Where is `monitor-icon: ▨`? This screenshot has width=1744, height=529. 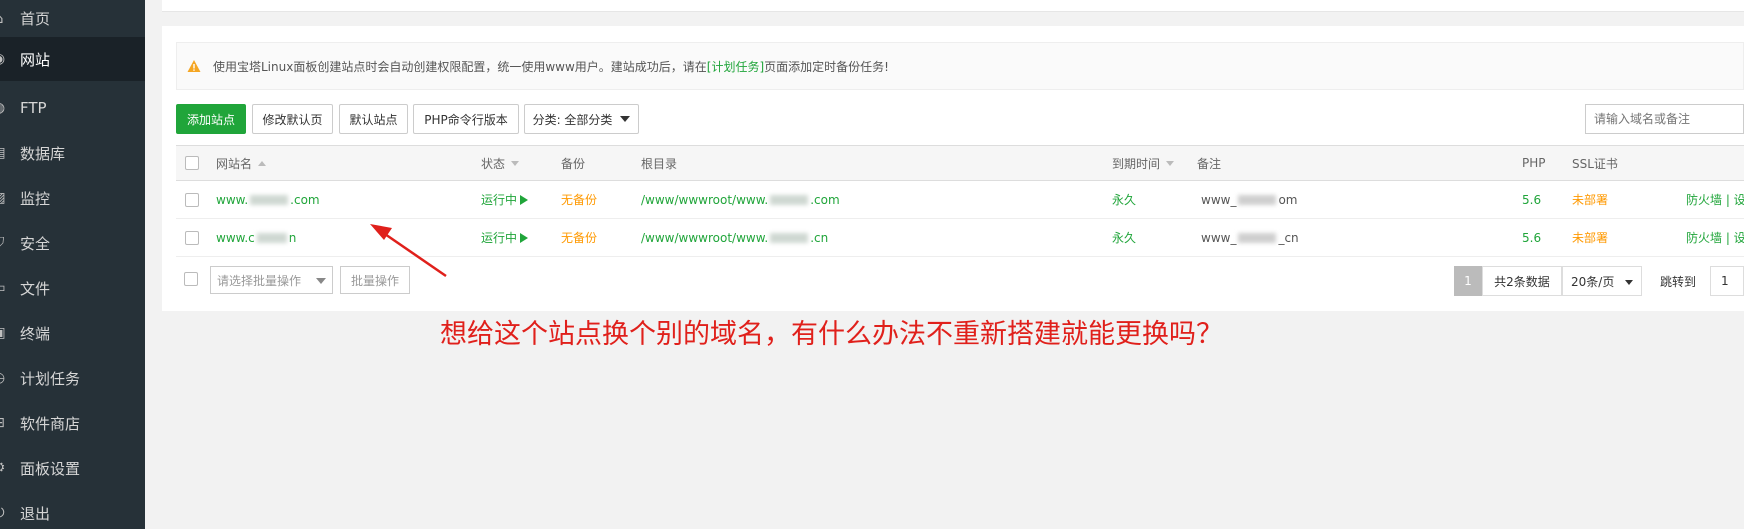 monitor-icon: ▨ is located at coordinates (4, 198).